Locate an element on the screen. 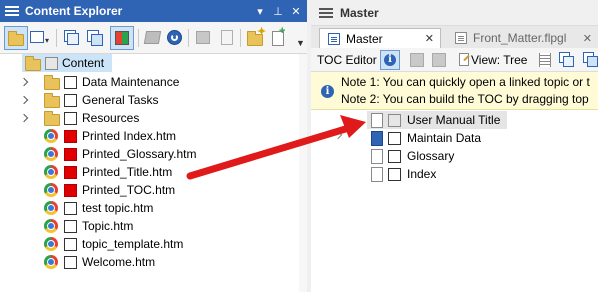  tree-root-content: Content is located at coordinates (149, 63).